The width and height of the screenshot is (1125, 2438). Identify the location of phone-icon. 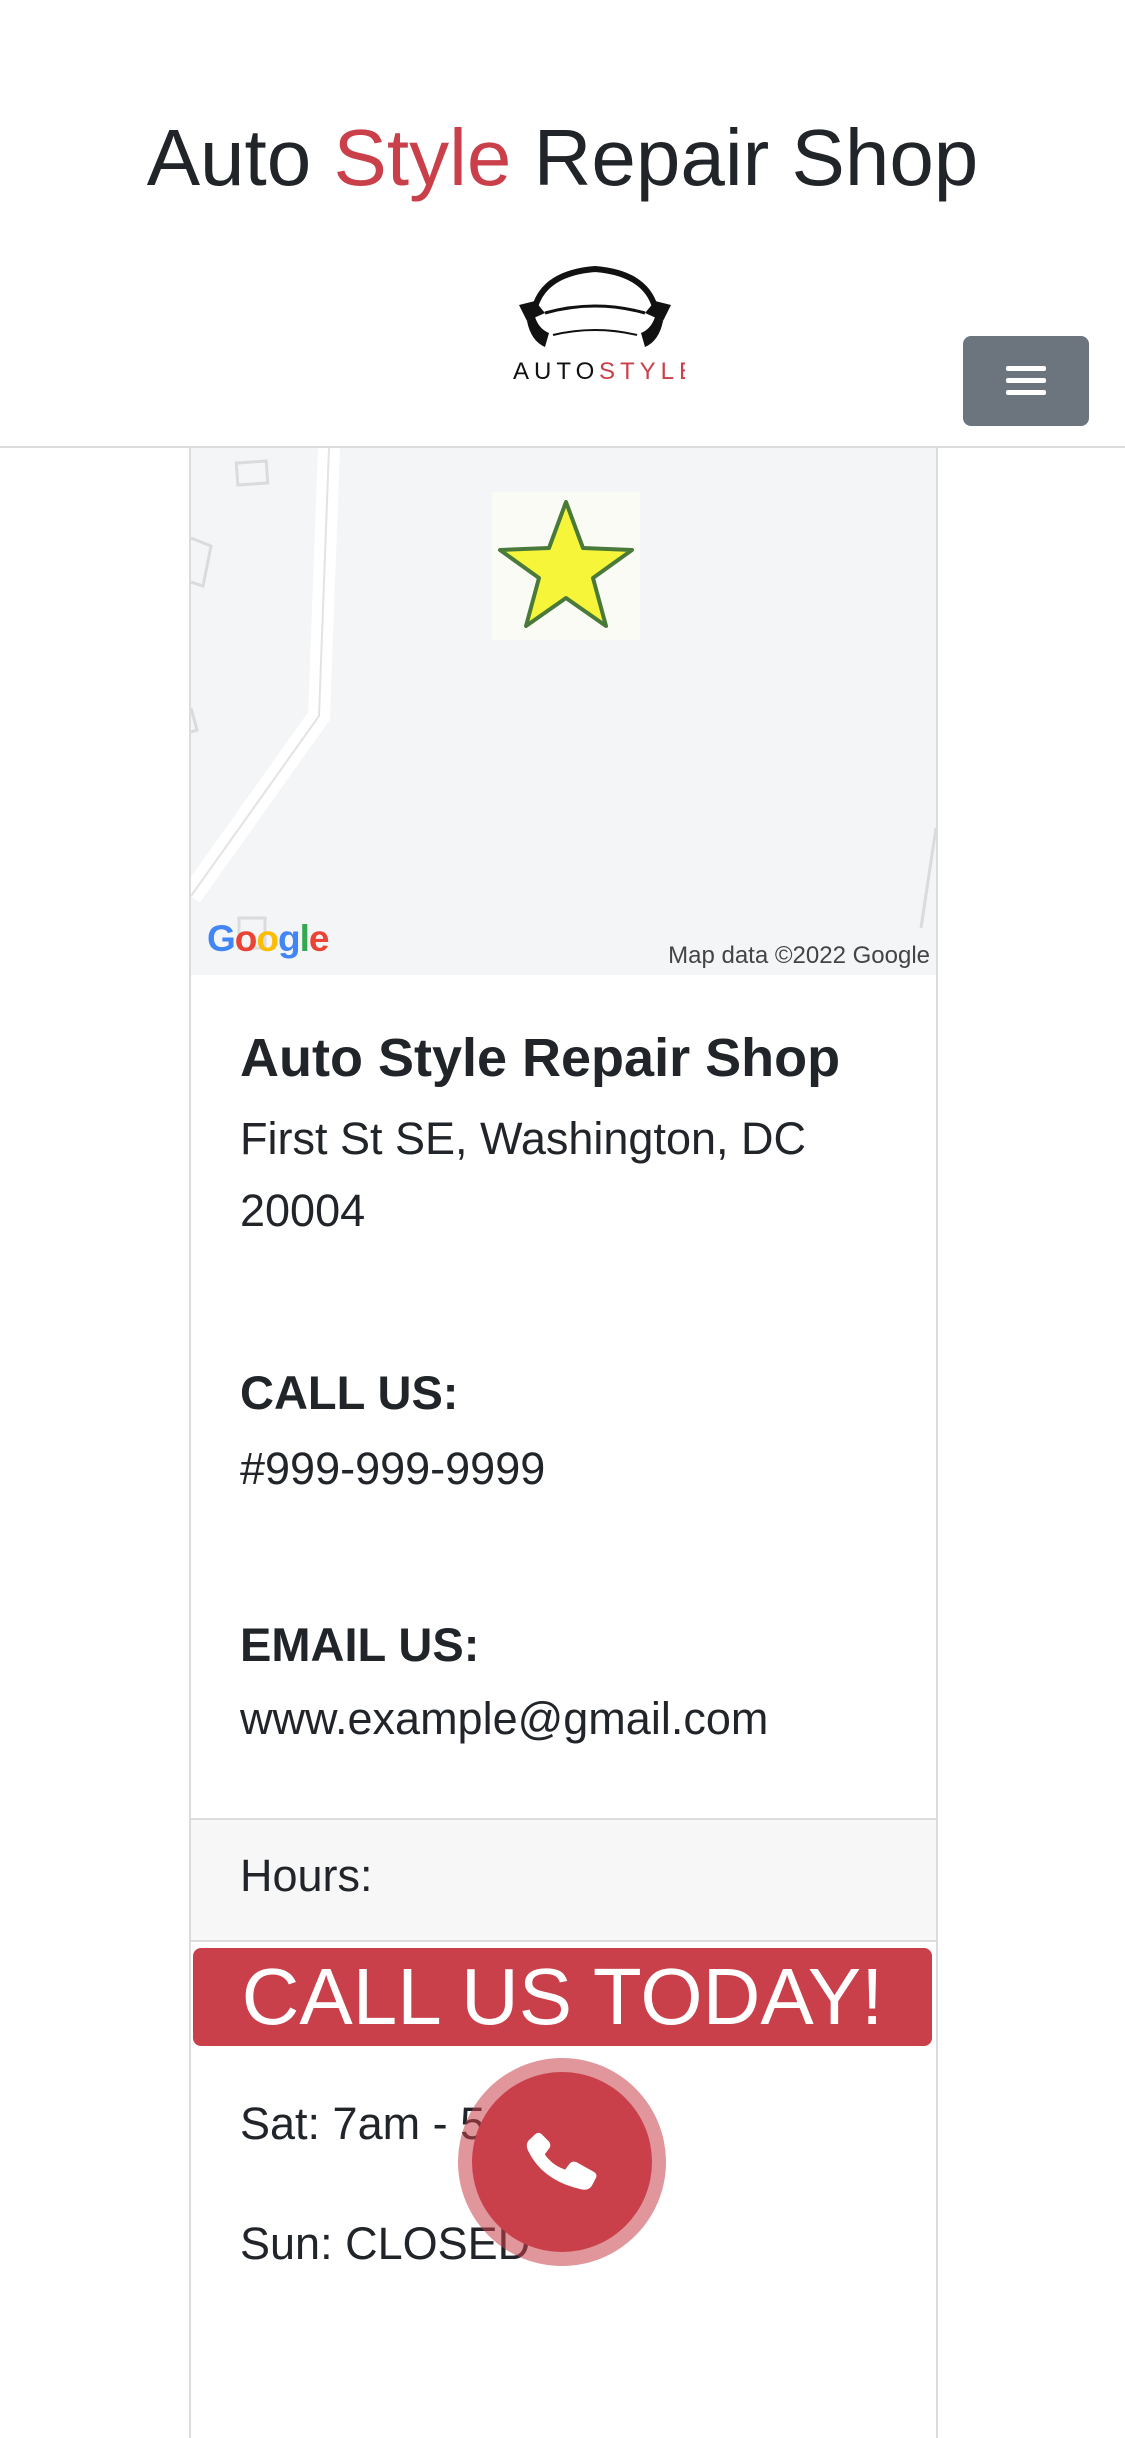
(561, 2161).